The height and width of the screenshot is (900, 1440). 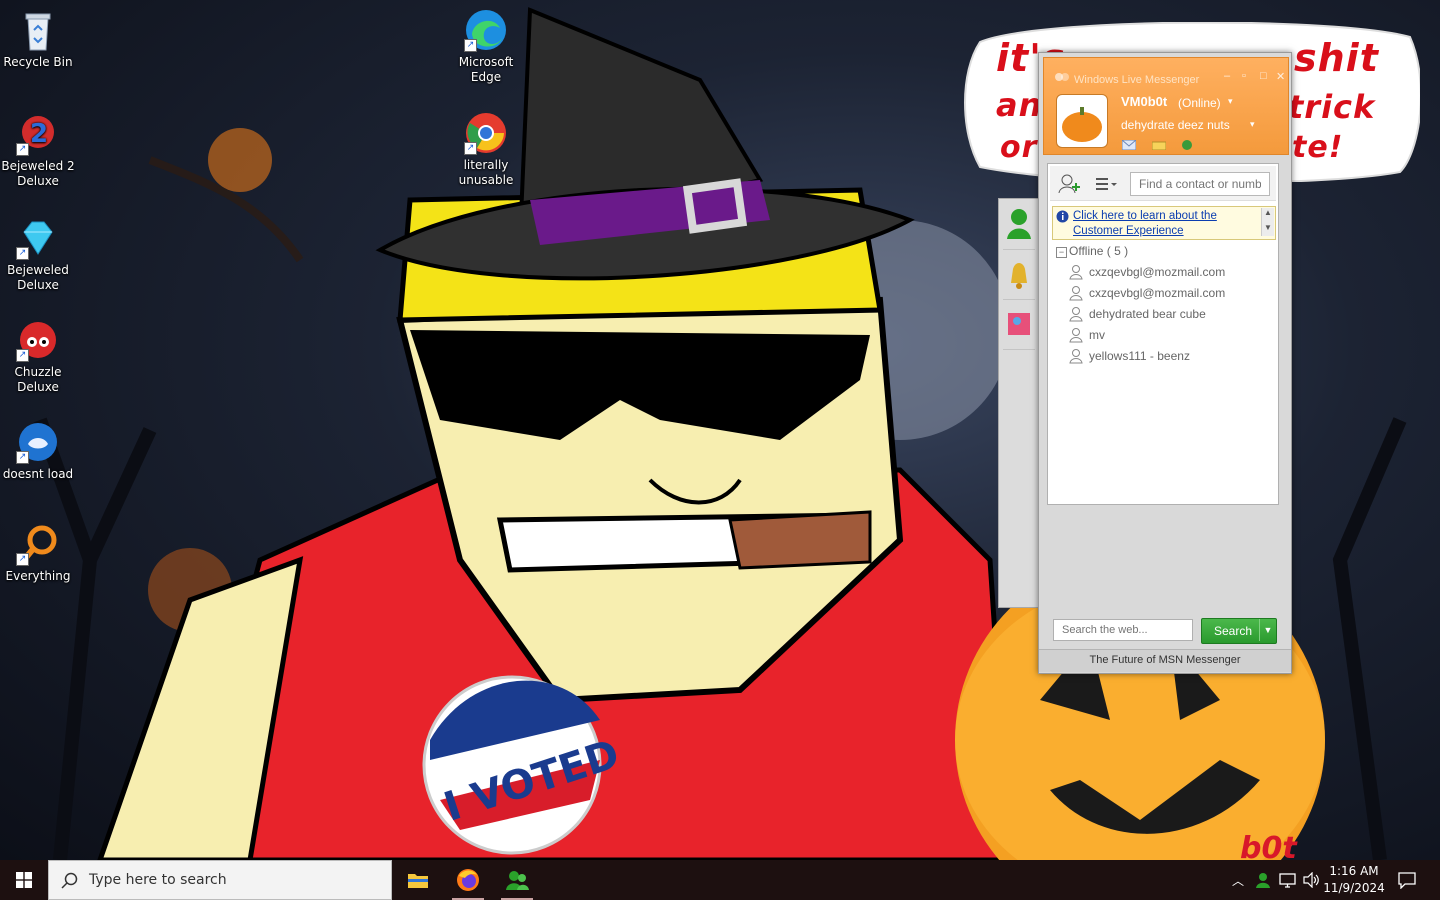 What do you see at coordinates (1238, 880) in the screenshot?
I see `show-hidden-icons-chevron: ︿` at bounding box center [1238, 880].